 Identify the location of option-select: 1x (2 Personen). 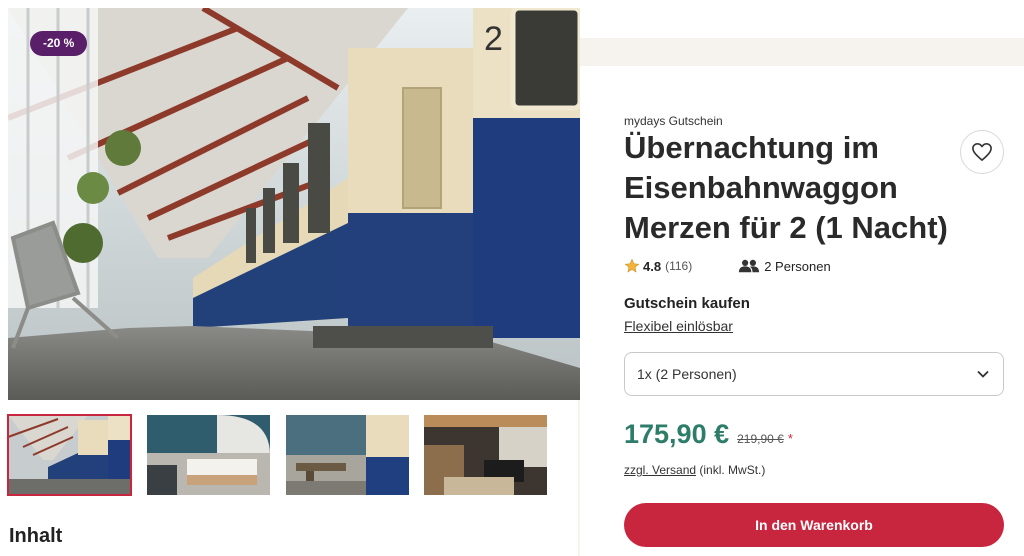
(814, 374).